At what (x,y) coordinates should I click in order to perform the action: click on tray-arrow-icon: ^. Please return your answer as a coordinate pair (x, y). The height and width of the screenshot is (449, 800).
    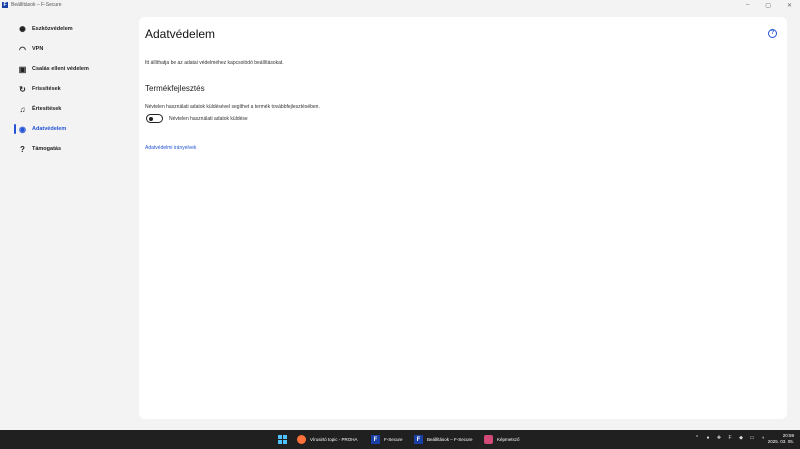
    Looking at the image, I should click on (697, 438).